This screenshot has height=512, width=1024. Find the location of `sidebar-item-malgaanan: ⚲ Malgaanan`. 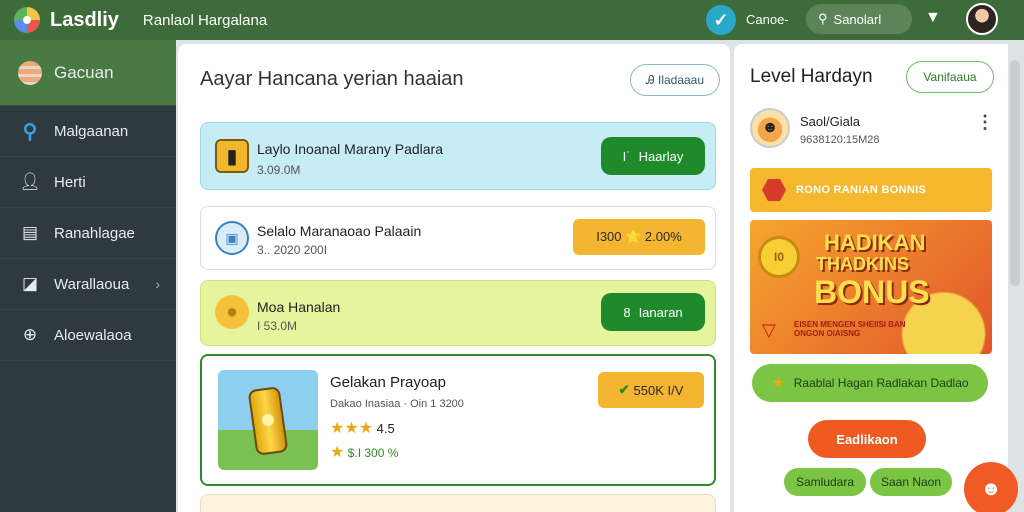

sidebar-item-malgaanan: ⚲ Malgaanan is located at coordinates (88, 131).